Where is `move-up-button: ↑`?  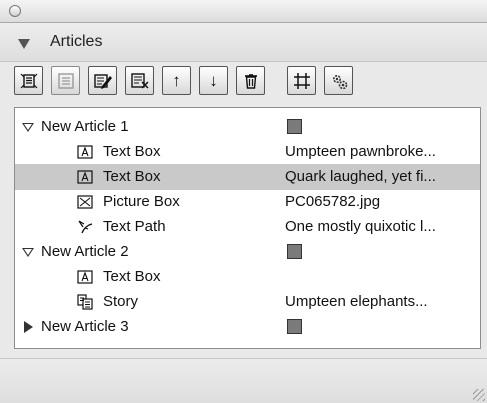 move-up-button: ↑ is located at coordinates (176, 80).